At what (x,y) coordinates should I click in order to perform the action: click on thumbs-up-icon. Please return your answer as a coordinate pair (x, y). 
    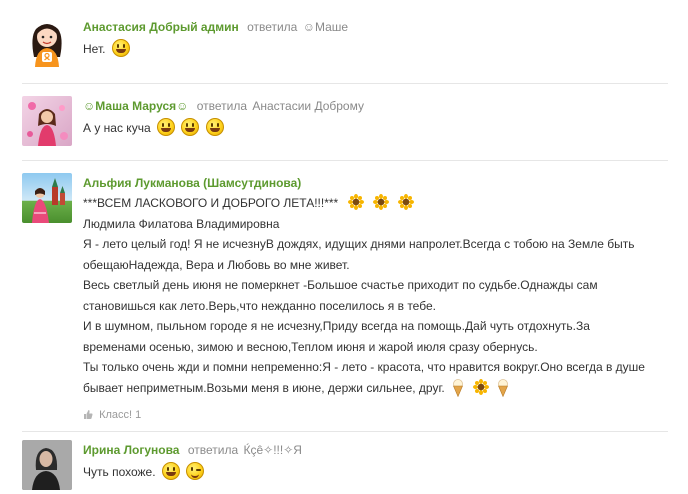
    Looking at the image, I should click on (88, 414).